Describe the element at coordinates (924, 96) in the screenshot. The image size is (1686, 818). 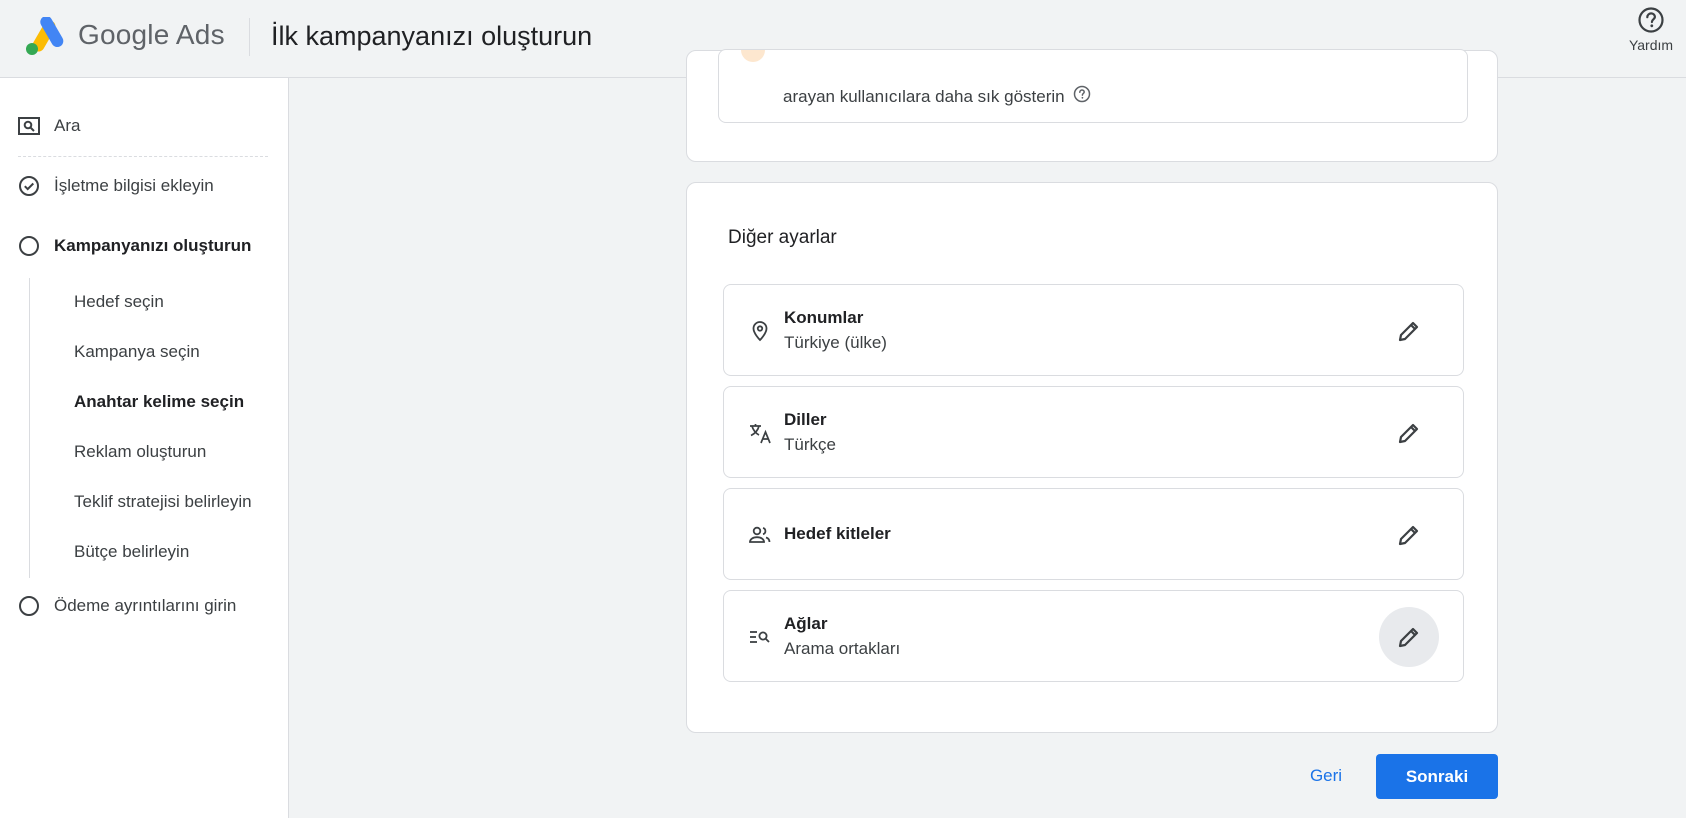
I see `suggestion-text: arayan kullanıcılara daha sık gösterin` at that location.